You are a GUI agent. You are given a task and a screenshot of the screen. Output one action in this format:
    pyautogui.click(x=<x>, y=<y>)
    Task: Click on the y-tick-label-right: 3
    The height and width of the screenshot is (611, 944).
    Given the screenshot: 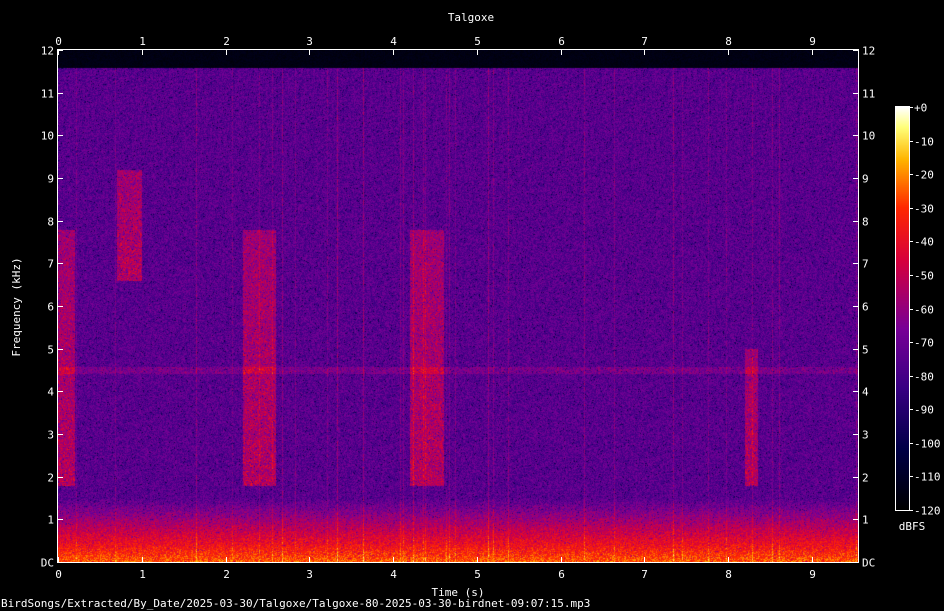 What is the action you would take?
    pyautogui.click(x=865, y=435)
    